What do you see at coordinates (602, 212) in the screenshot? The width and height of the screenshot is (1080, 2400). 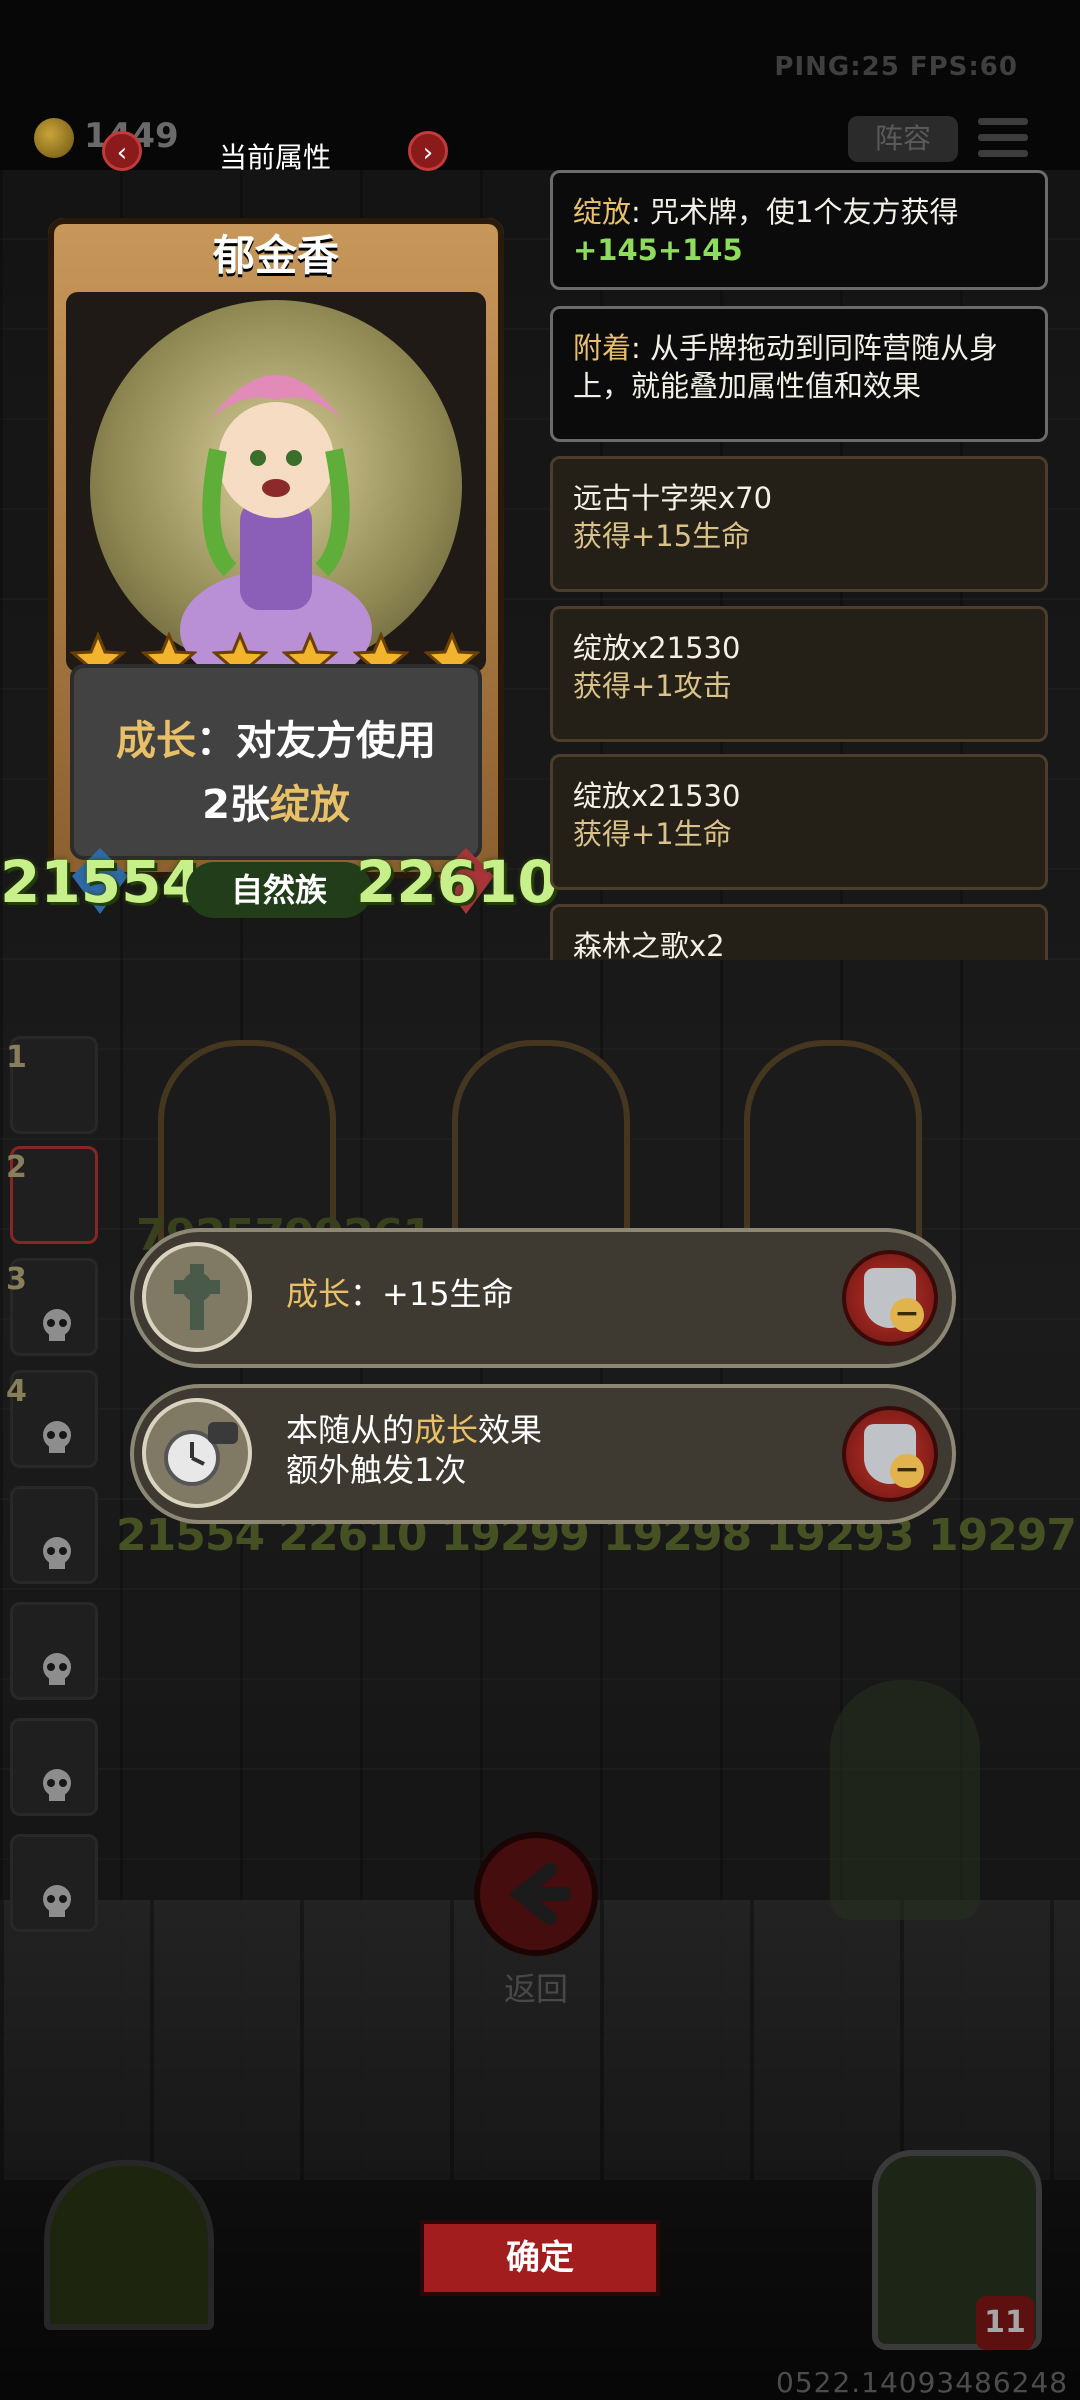 I see `effect-keyword: 绽放` at bounding box center [602, 212].